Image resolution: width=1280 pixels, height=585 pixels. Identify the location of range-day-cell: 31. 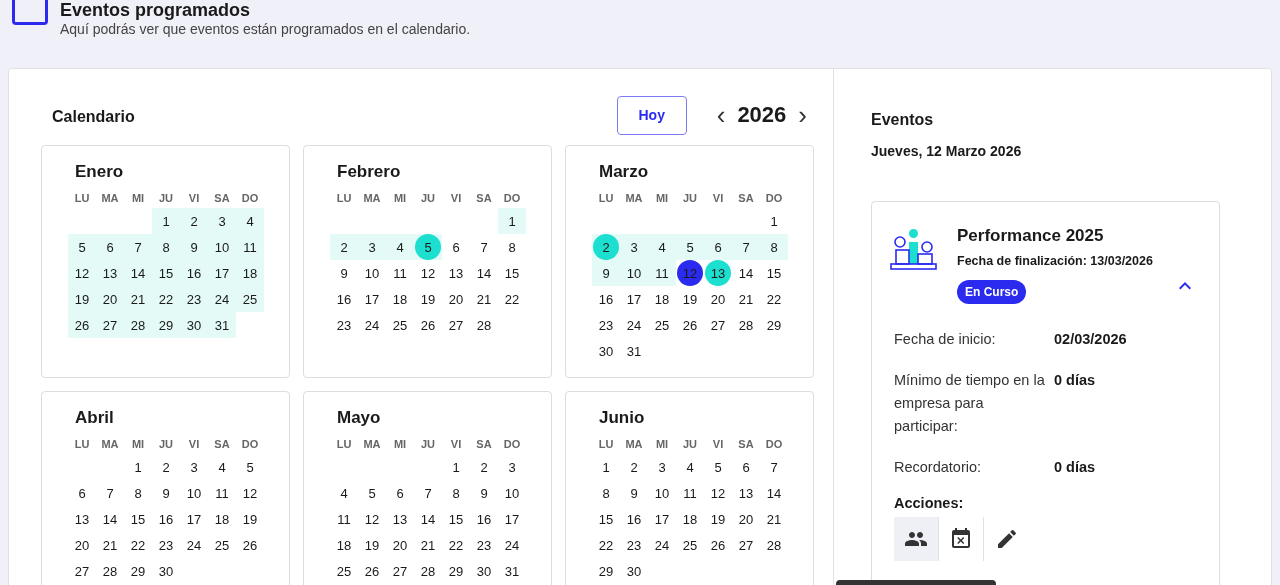
(222, 325).